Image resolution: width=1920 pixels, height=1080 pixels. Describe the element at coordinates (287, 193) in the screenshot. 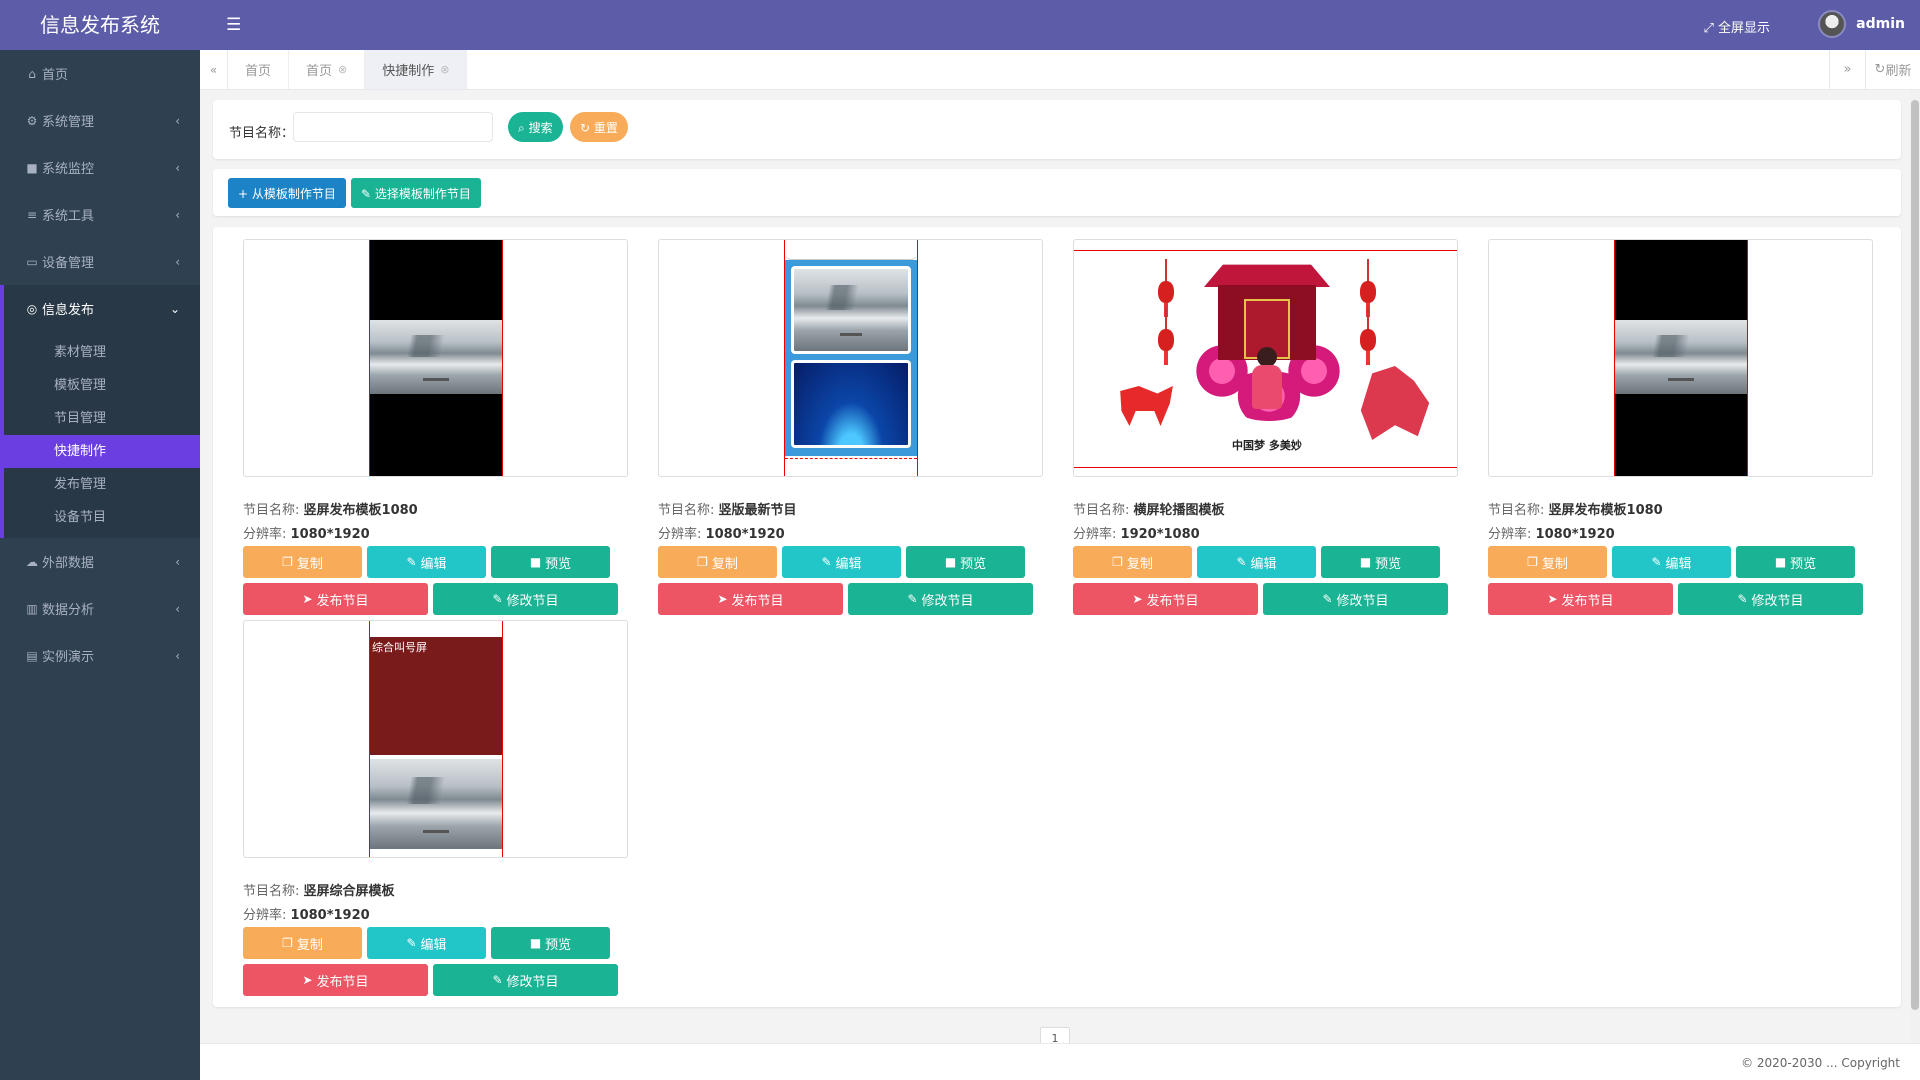

I see `create-from-template-button: + 从模板制作节目` at that location.